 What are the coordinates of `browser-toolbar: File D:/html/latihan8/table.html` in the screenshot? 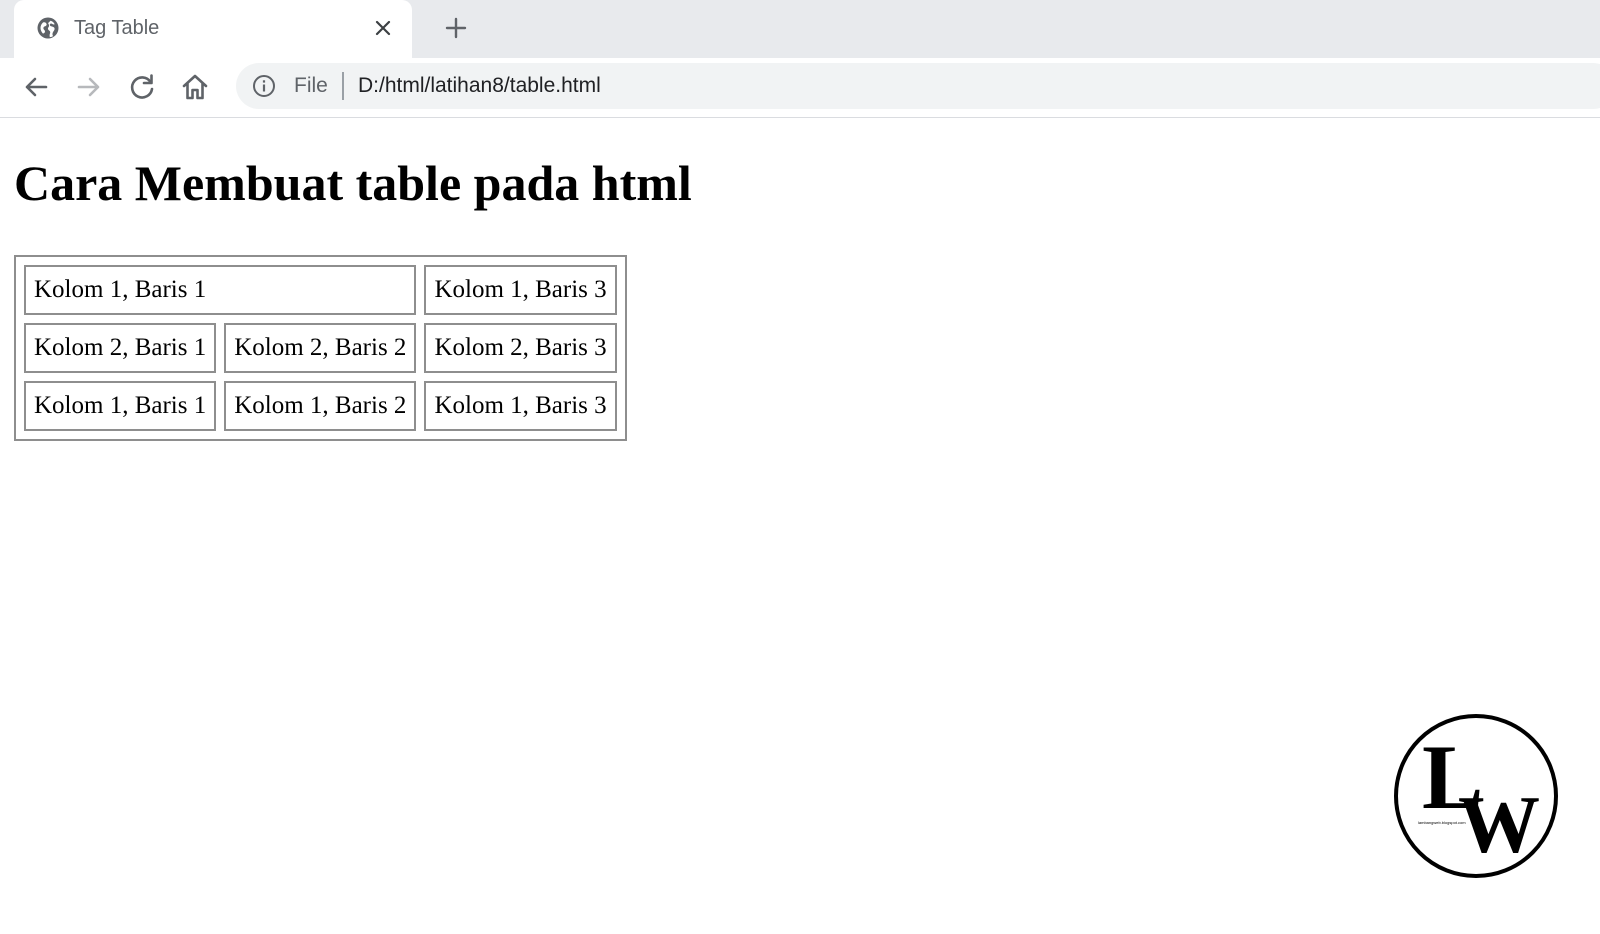 It's located at (800, 88).